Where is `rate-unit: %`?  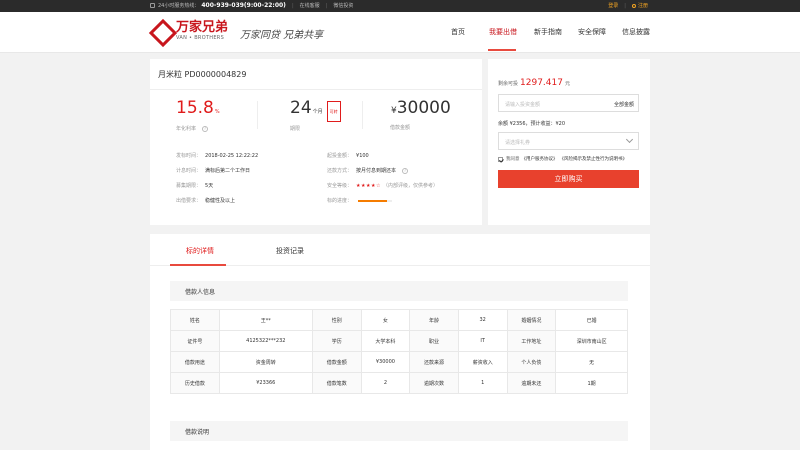 rate-unit: % is located at coordinates (217, 112).